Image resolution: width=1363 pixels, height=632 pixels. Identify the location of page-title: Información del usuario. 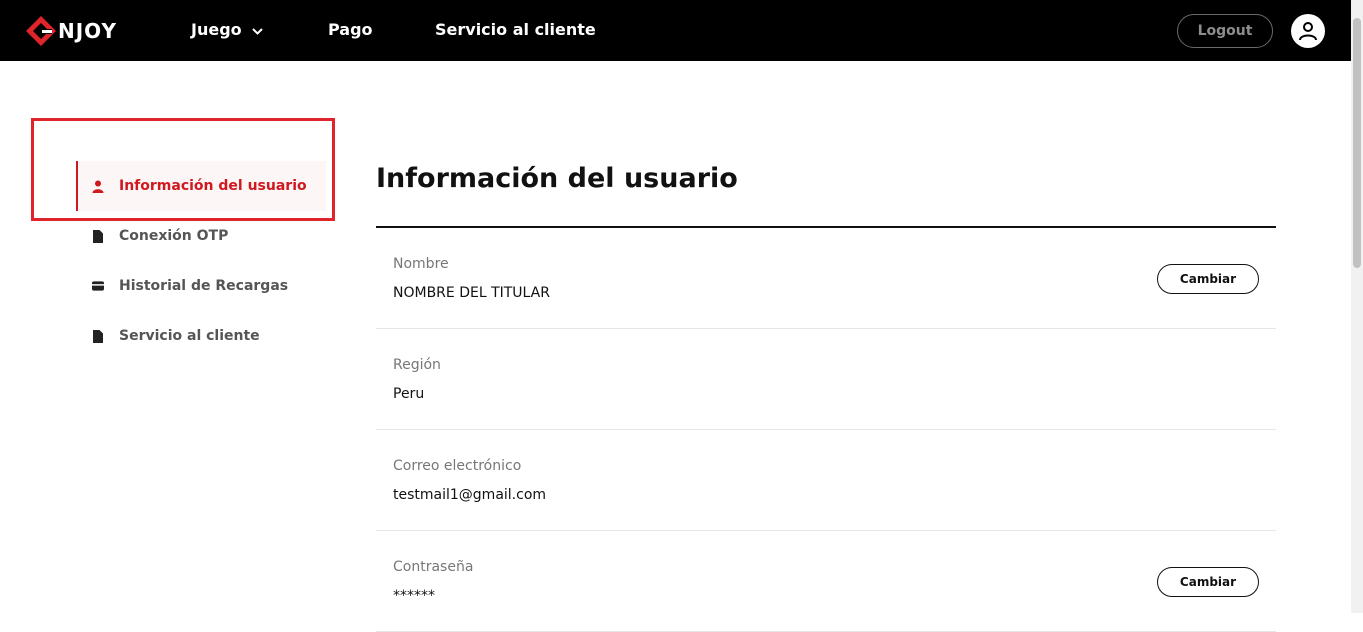
(557, 178).